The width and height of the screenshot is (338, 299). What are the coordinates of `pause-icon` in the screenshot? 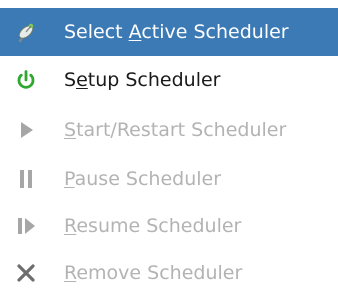 It's located at (26, 179).